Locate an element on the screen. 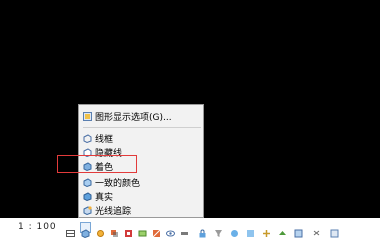 This screenshot has width=380, height=250. reveal-hidden-icon is located at coordinates (170, 230).